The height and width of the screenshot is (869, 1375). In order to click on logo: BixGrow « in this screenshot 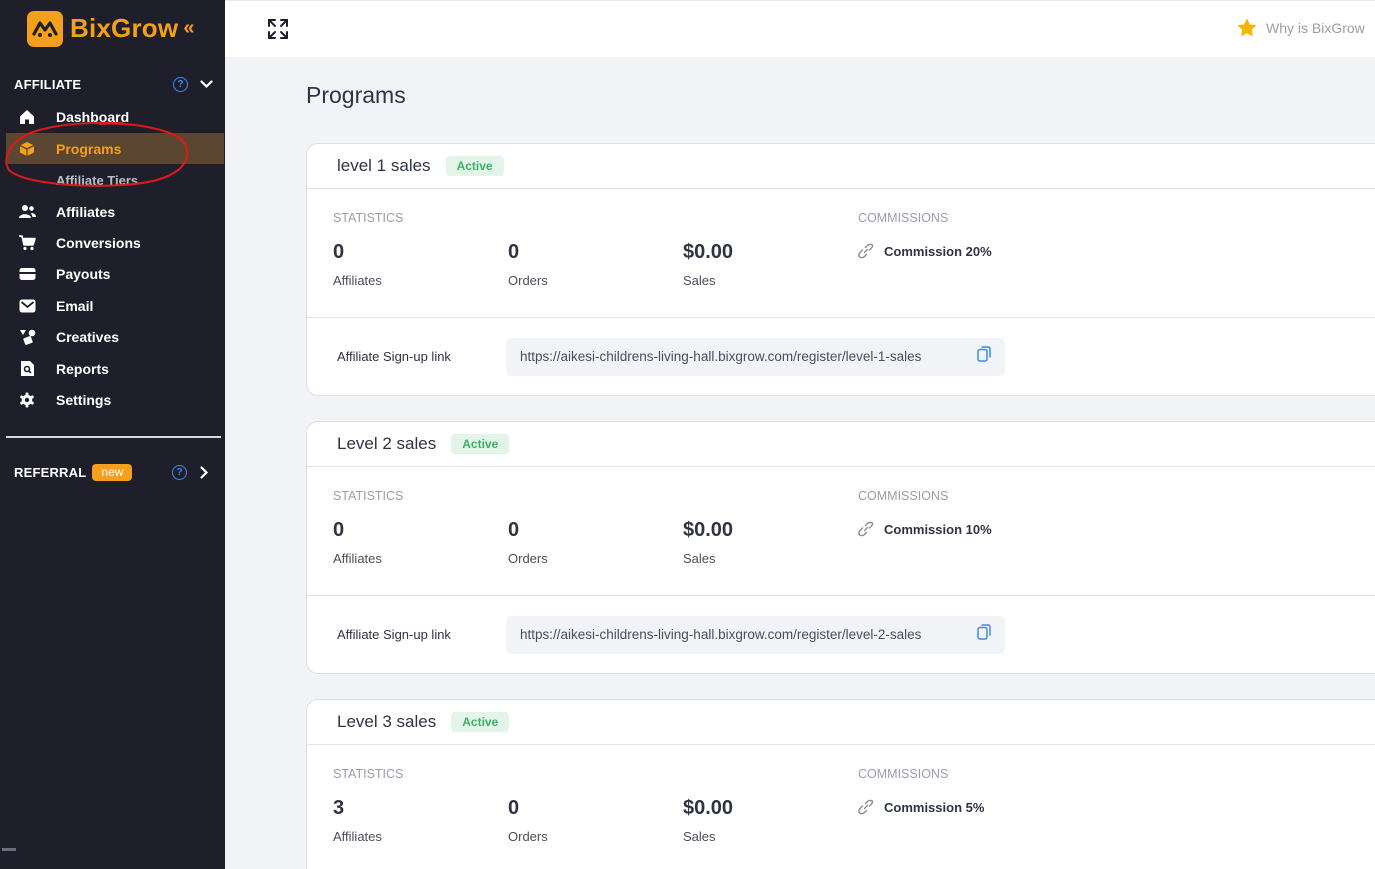, I will do `click(112, 28)`.